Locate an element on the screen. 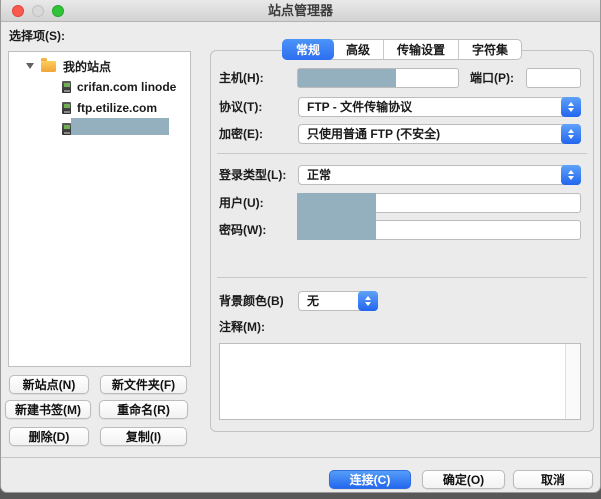 The width and height of the screenshot is (601, 499). tree-item-selected-site is located at coordinates (40, 129).